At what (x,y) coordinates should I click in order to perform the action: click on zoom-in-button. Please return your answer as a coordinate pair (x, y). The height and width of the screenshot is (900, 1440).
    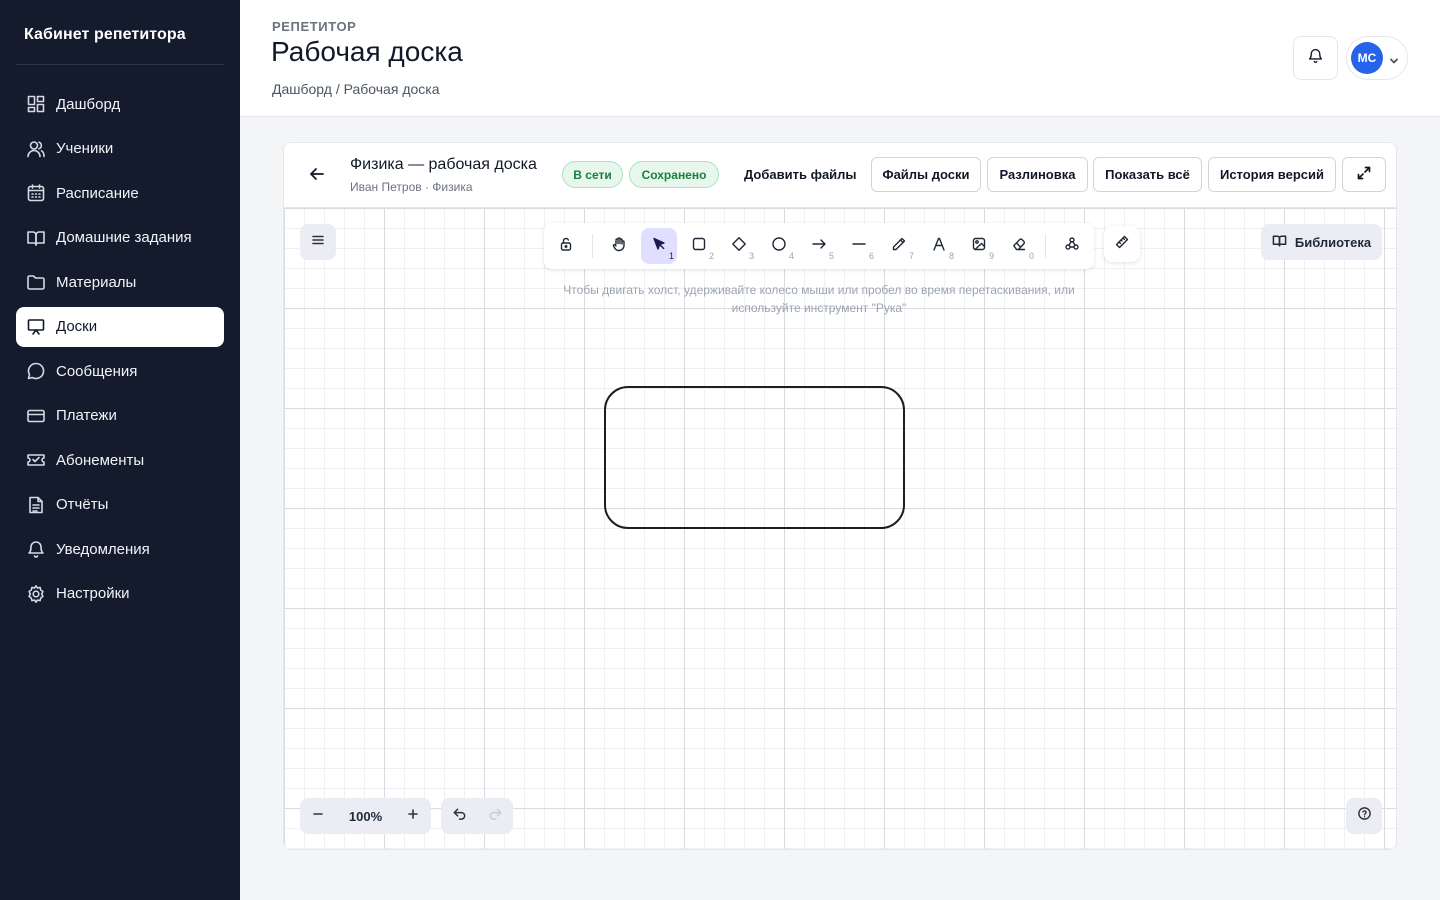
    Looking at the image, I should click on (413, 816).